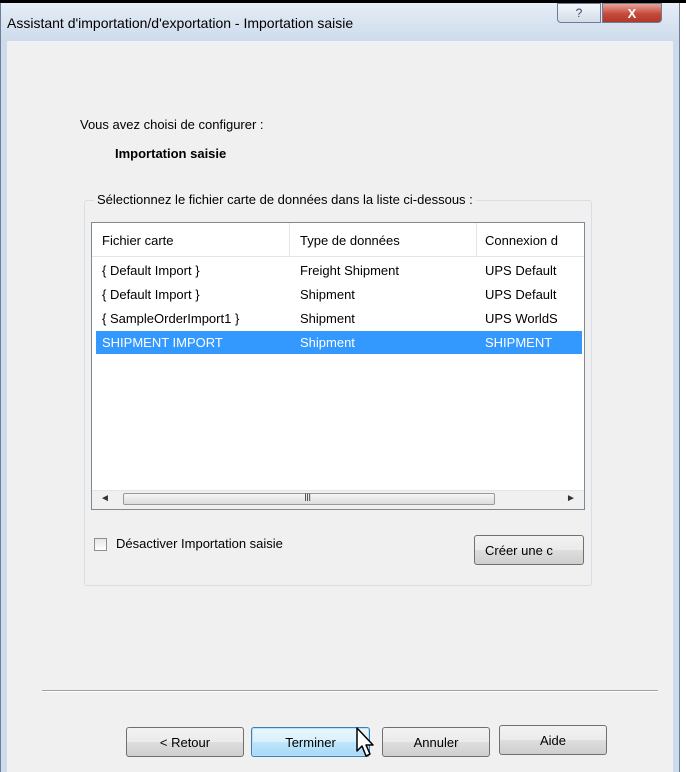 This screenshot has width=686, height=772. I want to click on cell-map-file: SHIPMENT IMPORT, so click(162, 342).